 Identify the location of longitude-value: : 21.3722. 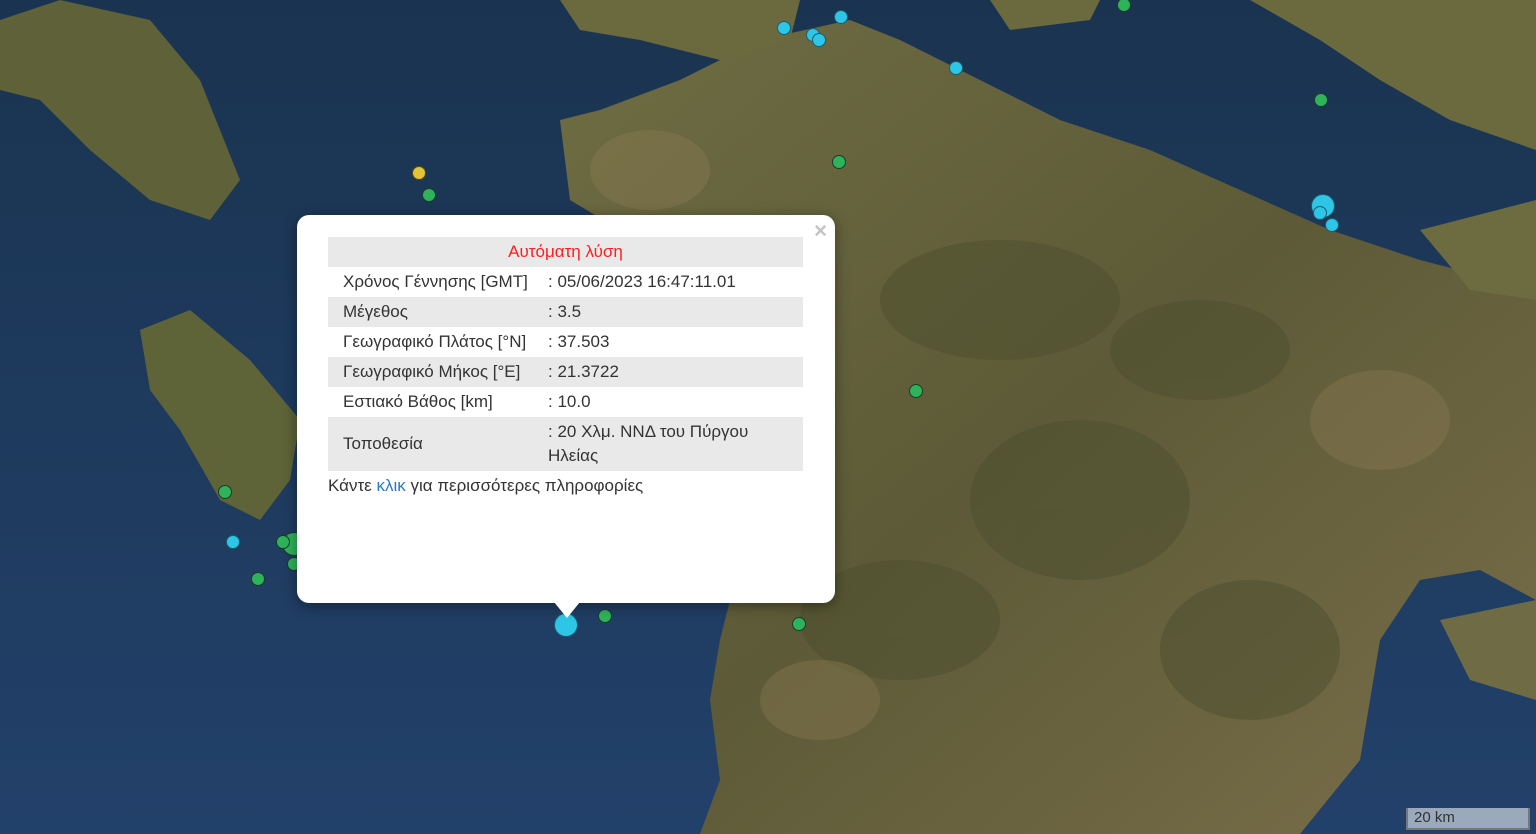
(675, 372).